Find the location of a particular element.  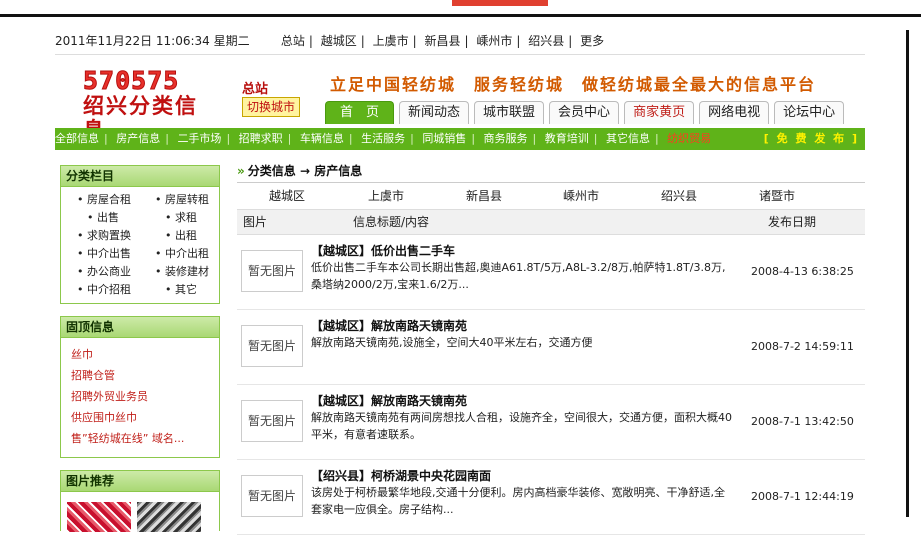

category-item: • 求购置换 is located at coordinates (116, 236).